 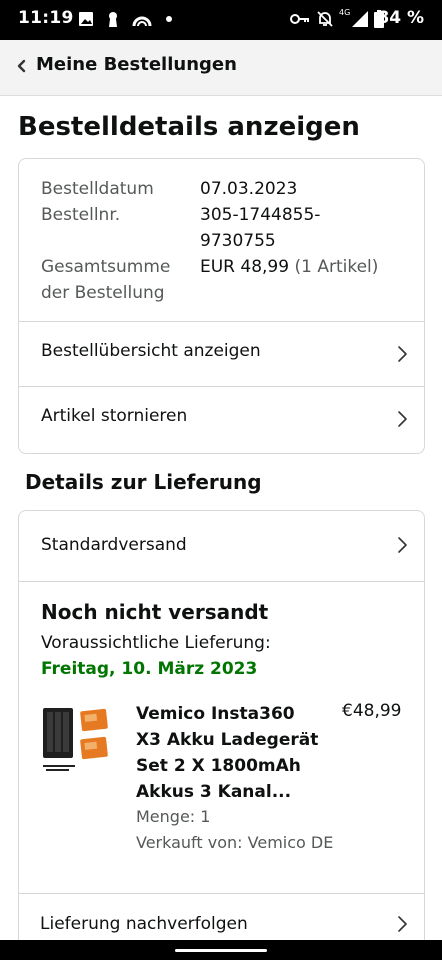 What do you see at coordinates (21, 66) in the screenshot?
I see `chevron-left-icon` at bounding box center [21, 66].